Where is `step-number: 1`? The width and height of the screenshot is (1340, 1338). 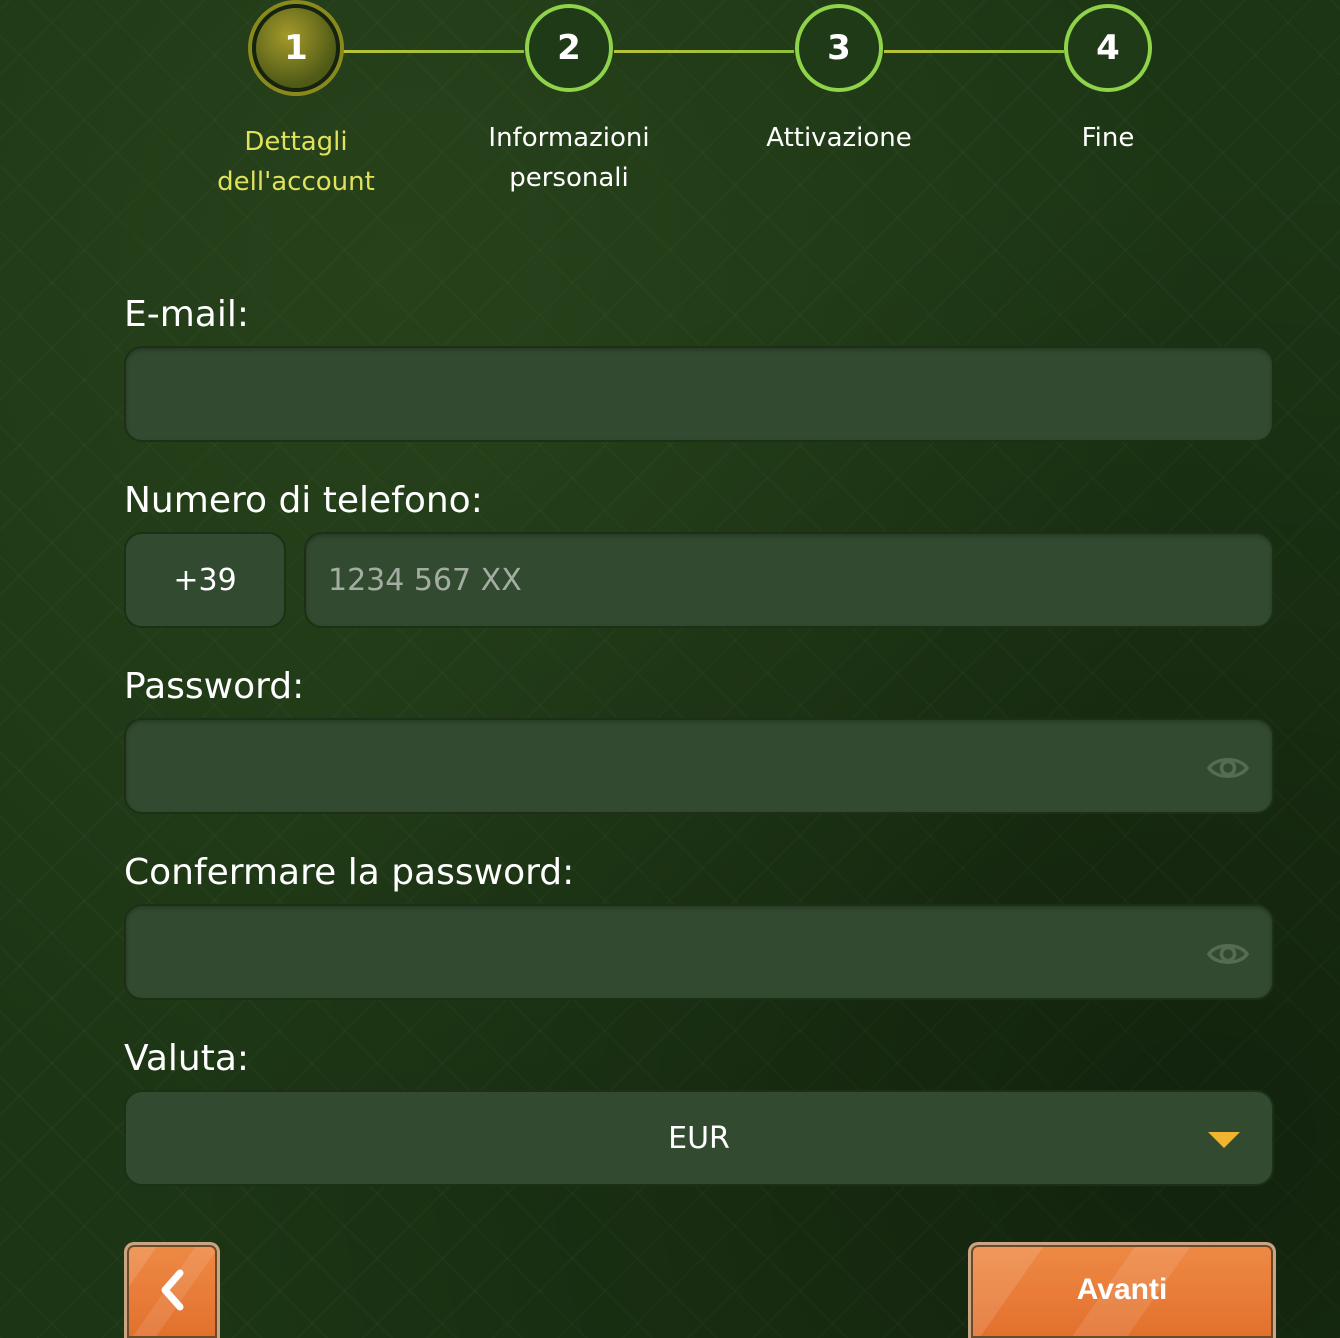 step-number: 1 is located at coordinates (296, 48).